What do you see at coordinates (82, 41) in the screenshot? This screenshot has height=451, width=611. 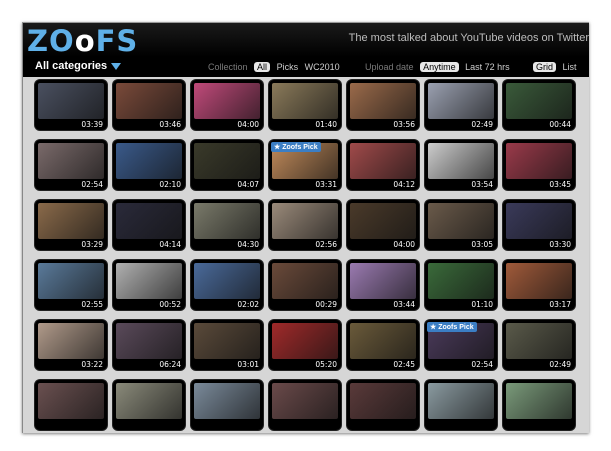 I see `zoofs-logo: ZOoFS` at bounding box center [82, 41].